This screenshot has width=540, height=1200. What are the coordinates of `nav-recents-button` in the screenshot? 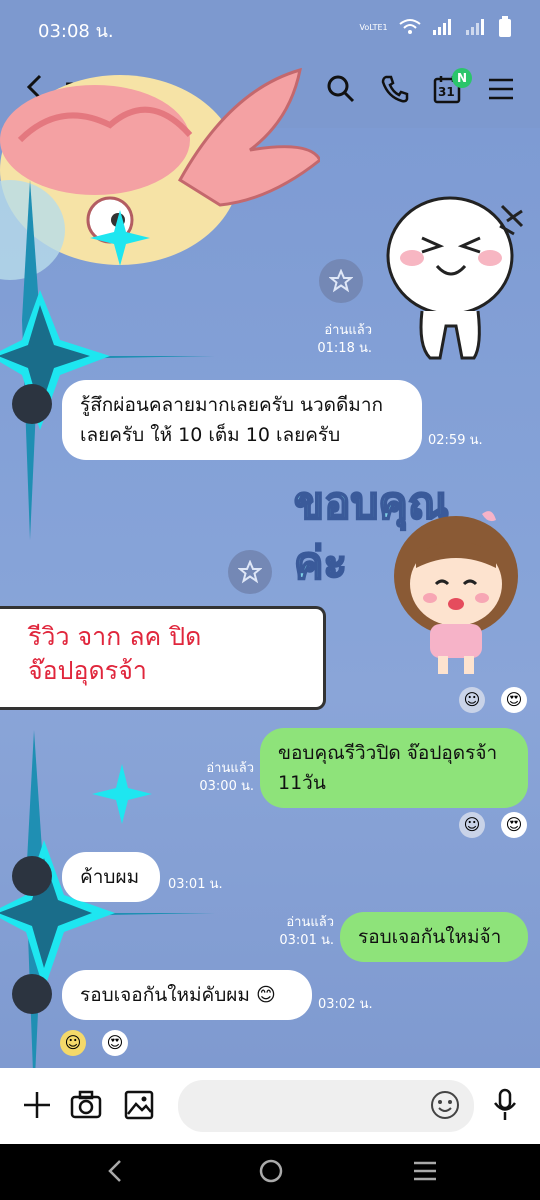 It's located at (425, 1173).